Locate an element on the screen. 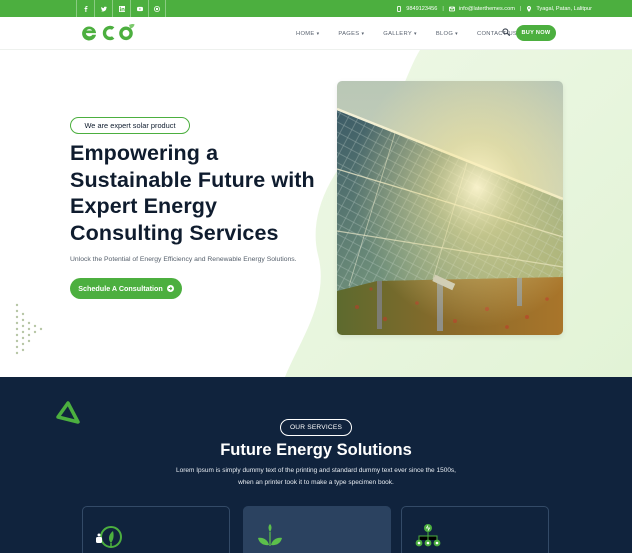  nav-gallery: GALLERY ▾ is located at coordinates (400, 34).